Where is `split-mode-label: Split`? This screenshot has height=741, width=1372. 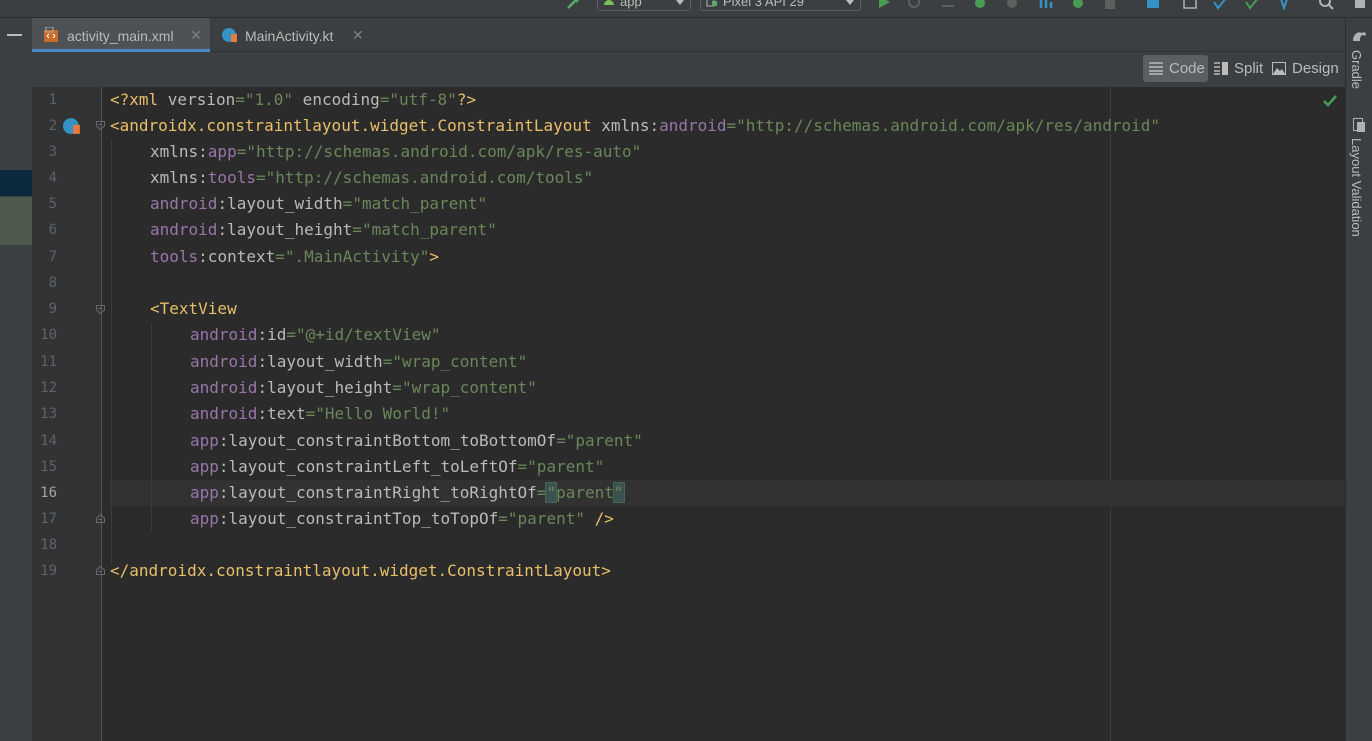 split-mode-label: Split is located at coordinates (1249, 68).